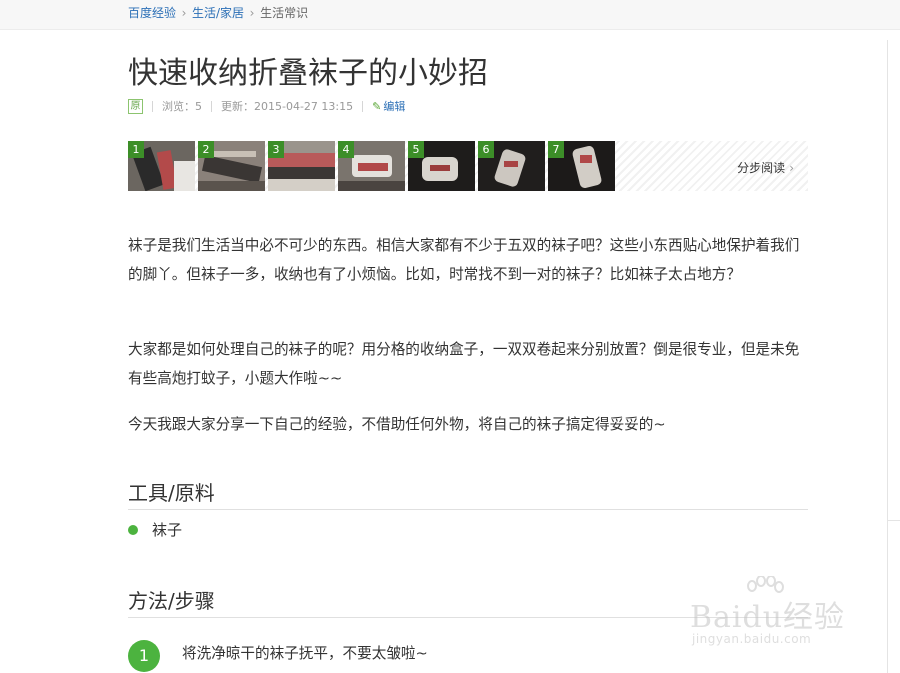 This screenshot has height=673, width=900. Describe the element at coordinates (276, 149) in the screenshot. I see `step-thumbnail-number: 3` at that location.